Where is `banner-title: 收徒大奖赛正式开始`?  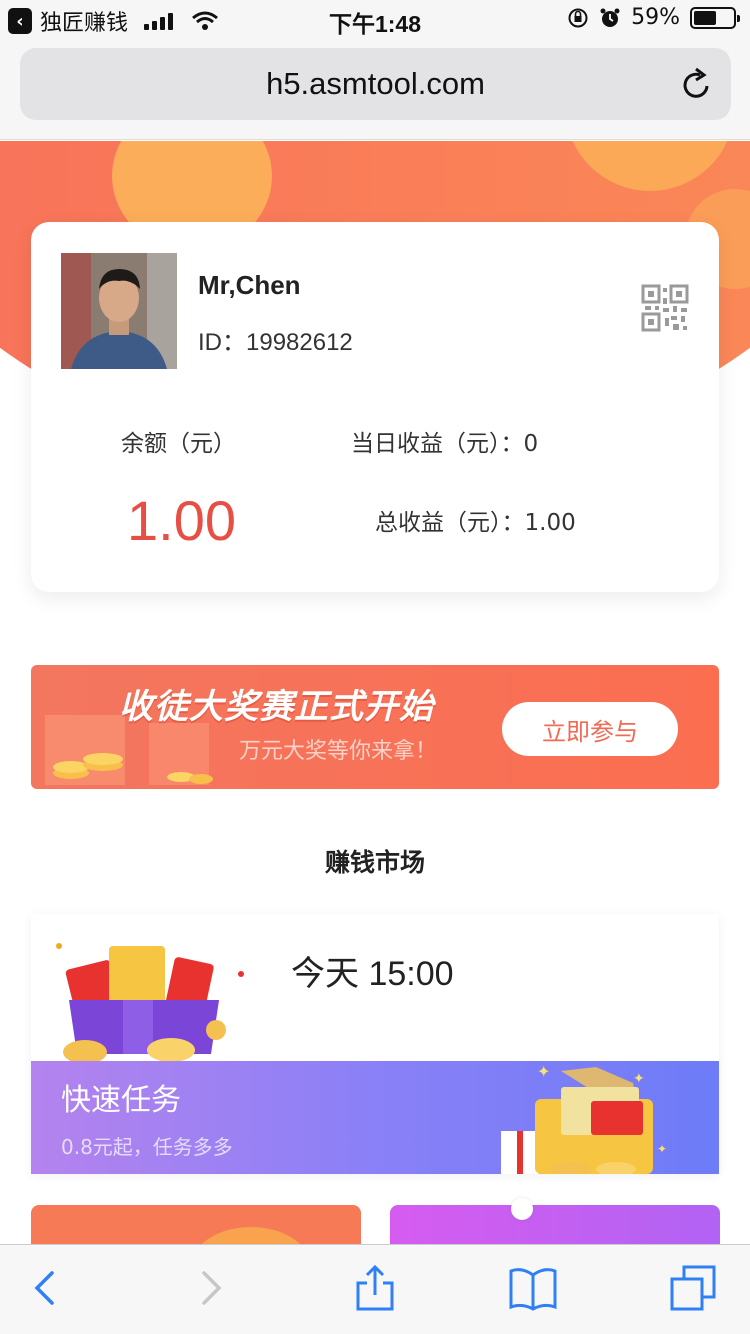
banner-title: 收徒大奖赛正式开始 is located at coordinates (276, 707).